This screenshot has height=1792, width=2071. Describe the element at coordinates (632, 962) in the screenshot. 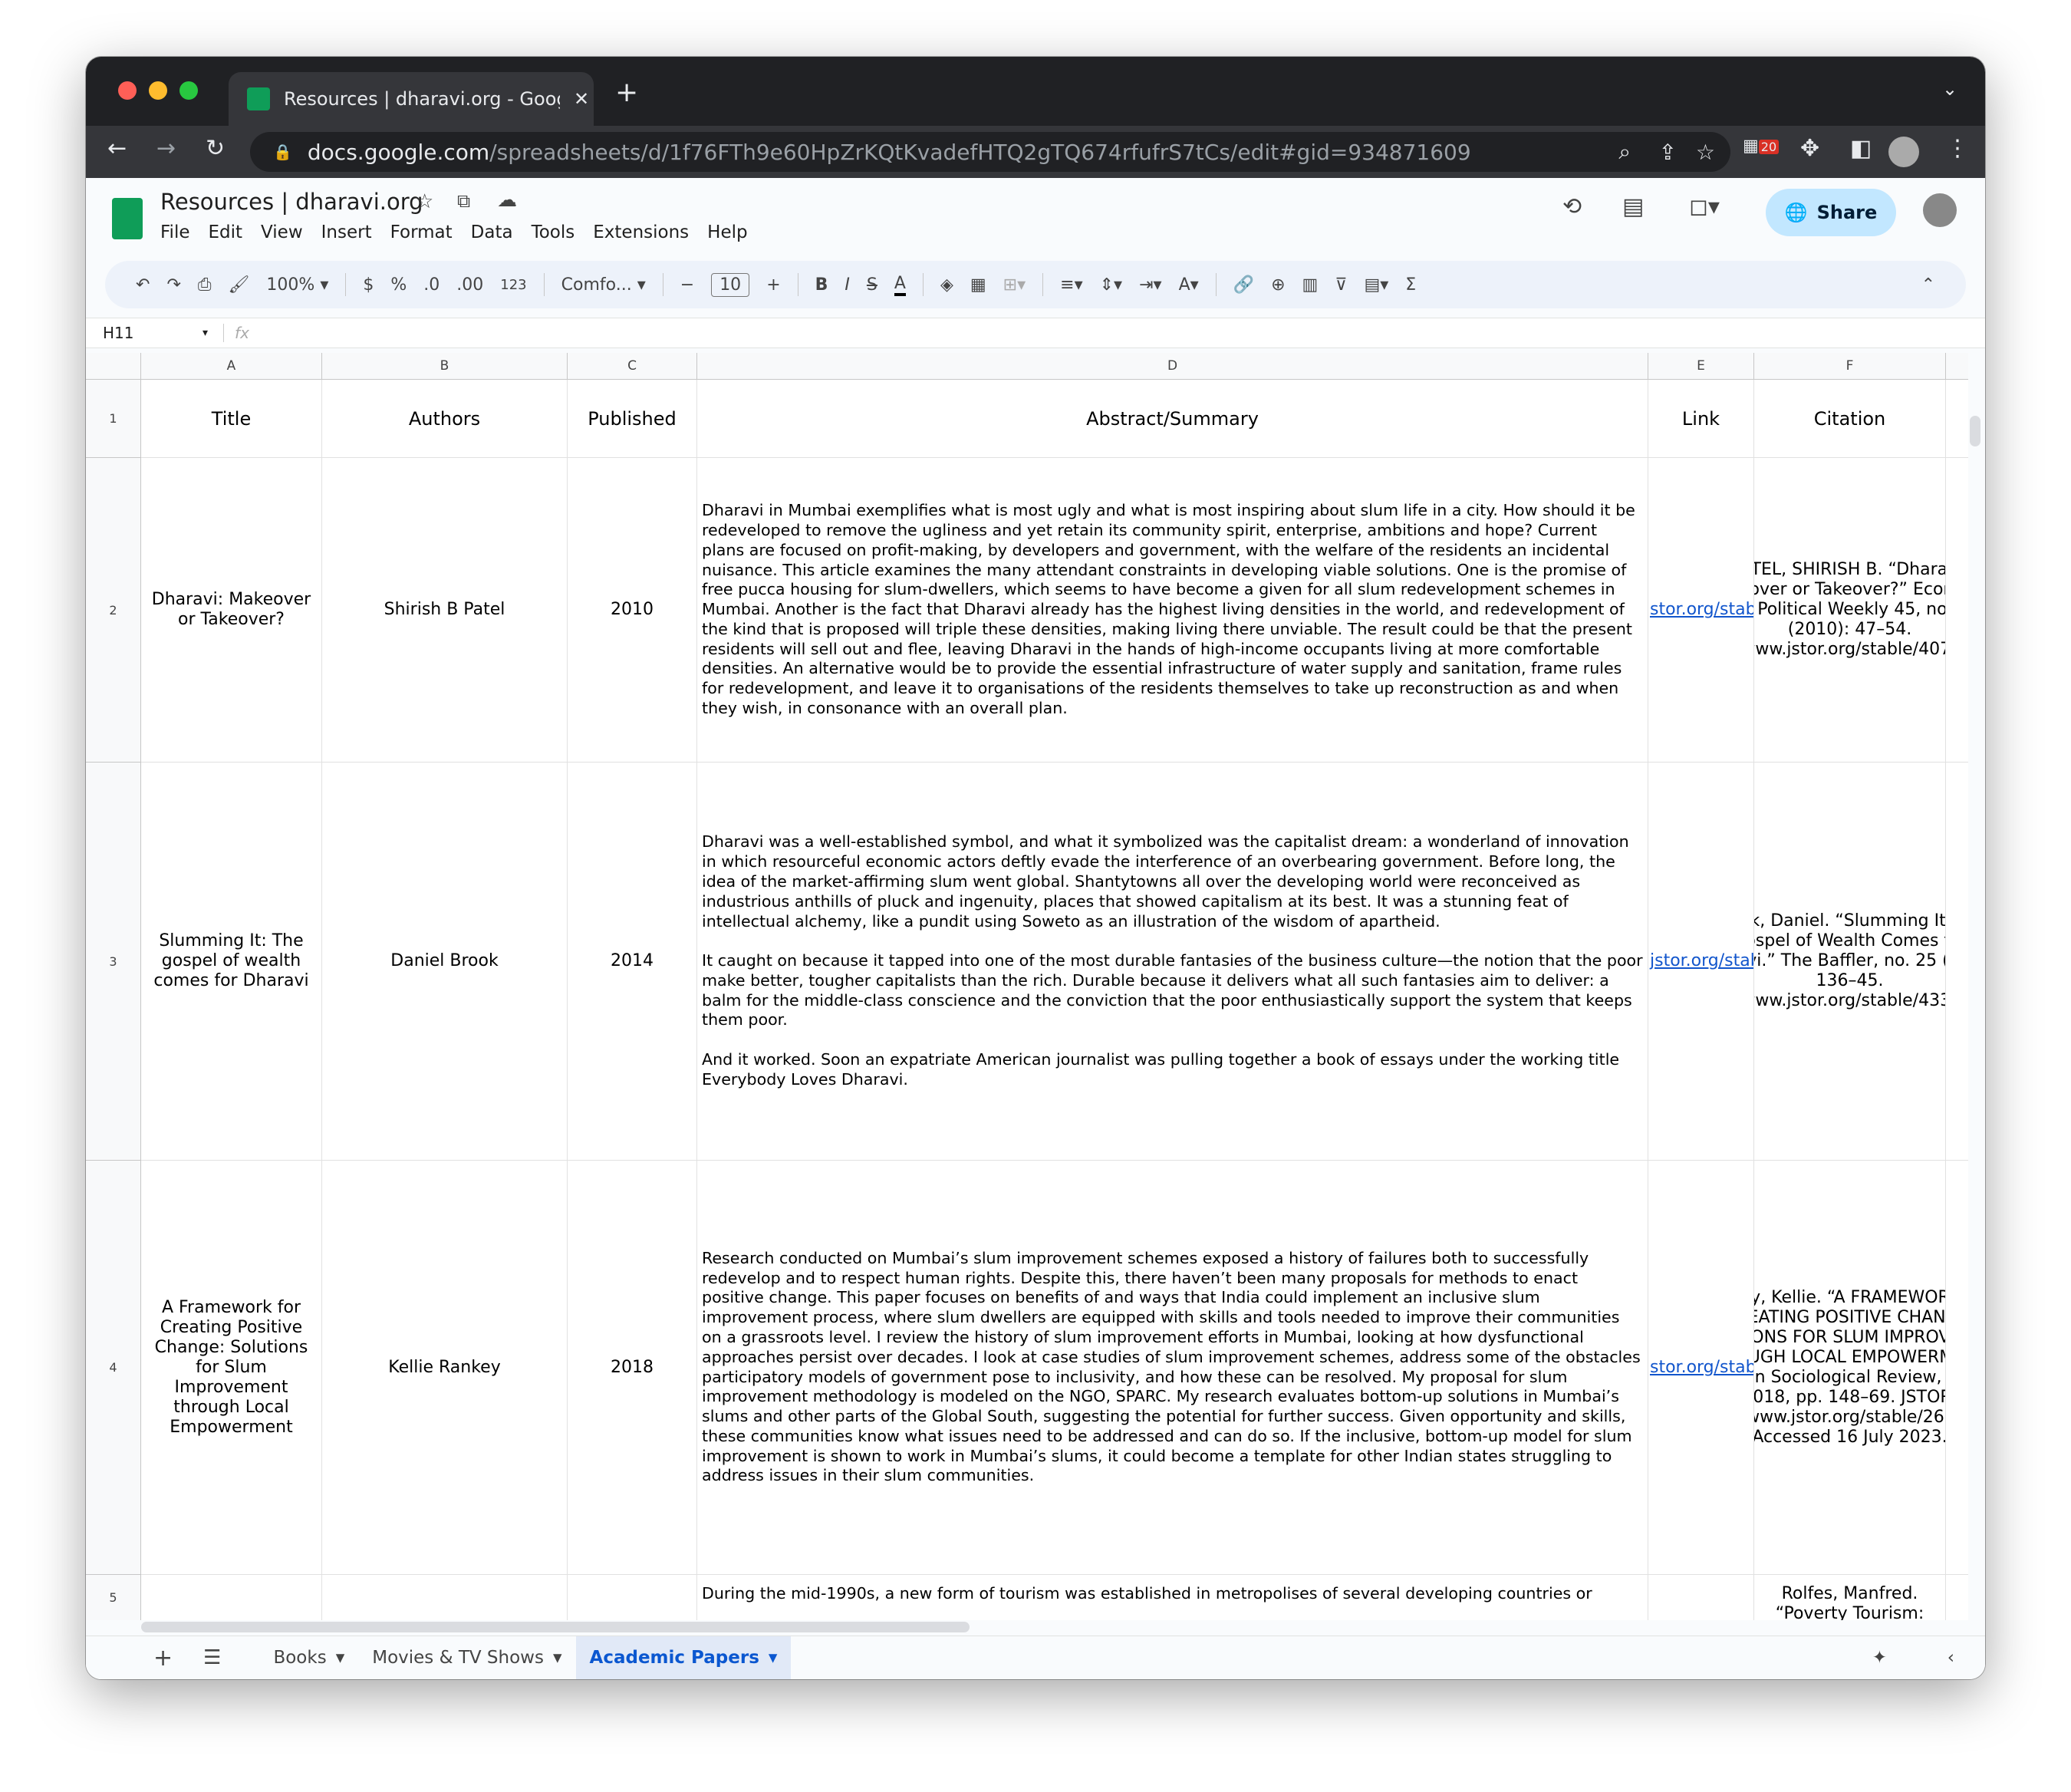

I see `cell-published: 2014` at that location.